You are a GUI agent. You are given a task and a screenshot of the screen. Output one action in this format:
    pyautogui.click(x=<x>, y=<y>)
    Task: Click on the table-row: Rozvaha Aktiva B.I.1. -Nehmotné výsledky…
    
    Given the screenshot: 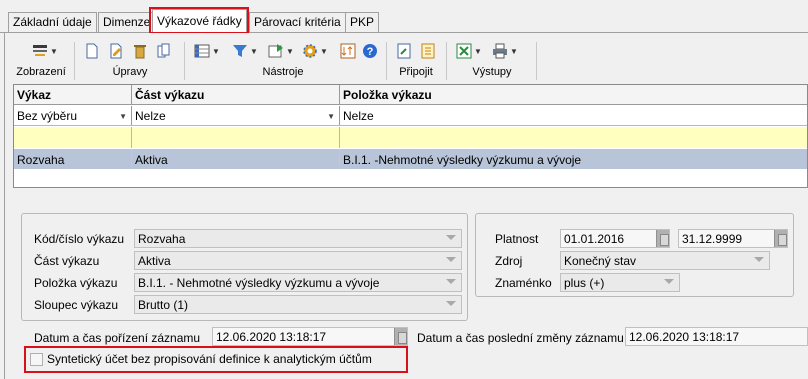 What is the action you would take?
    pyautogui.click(x=410, y=159)
    